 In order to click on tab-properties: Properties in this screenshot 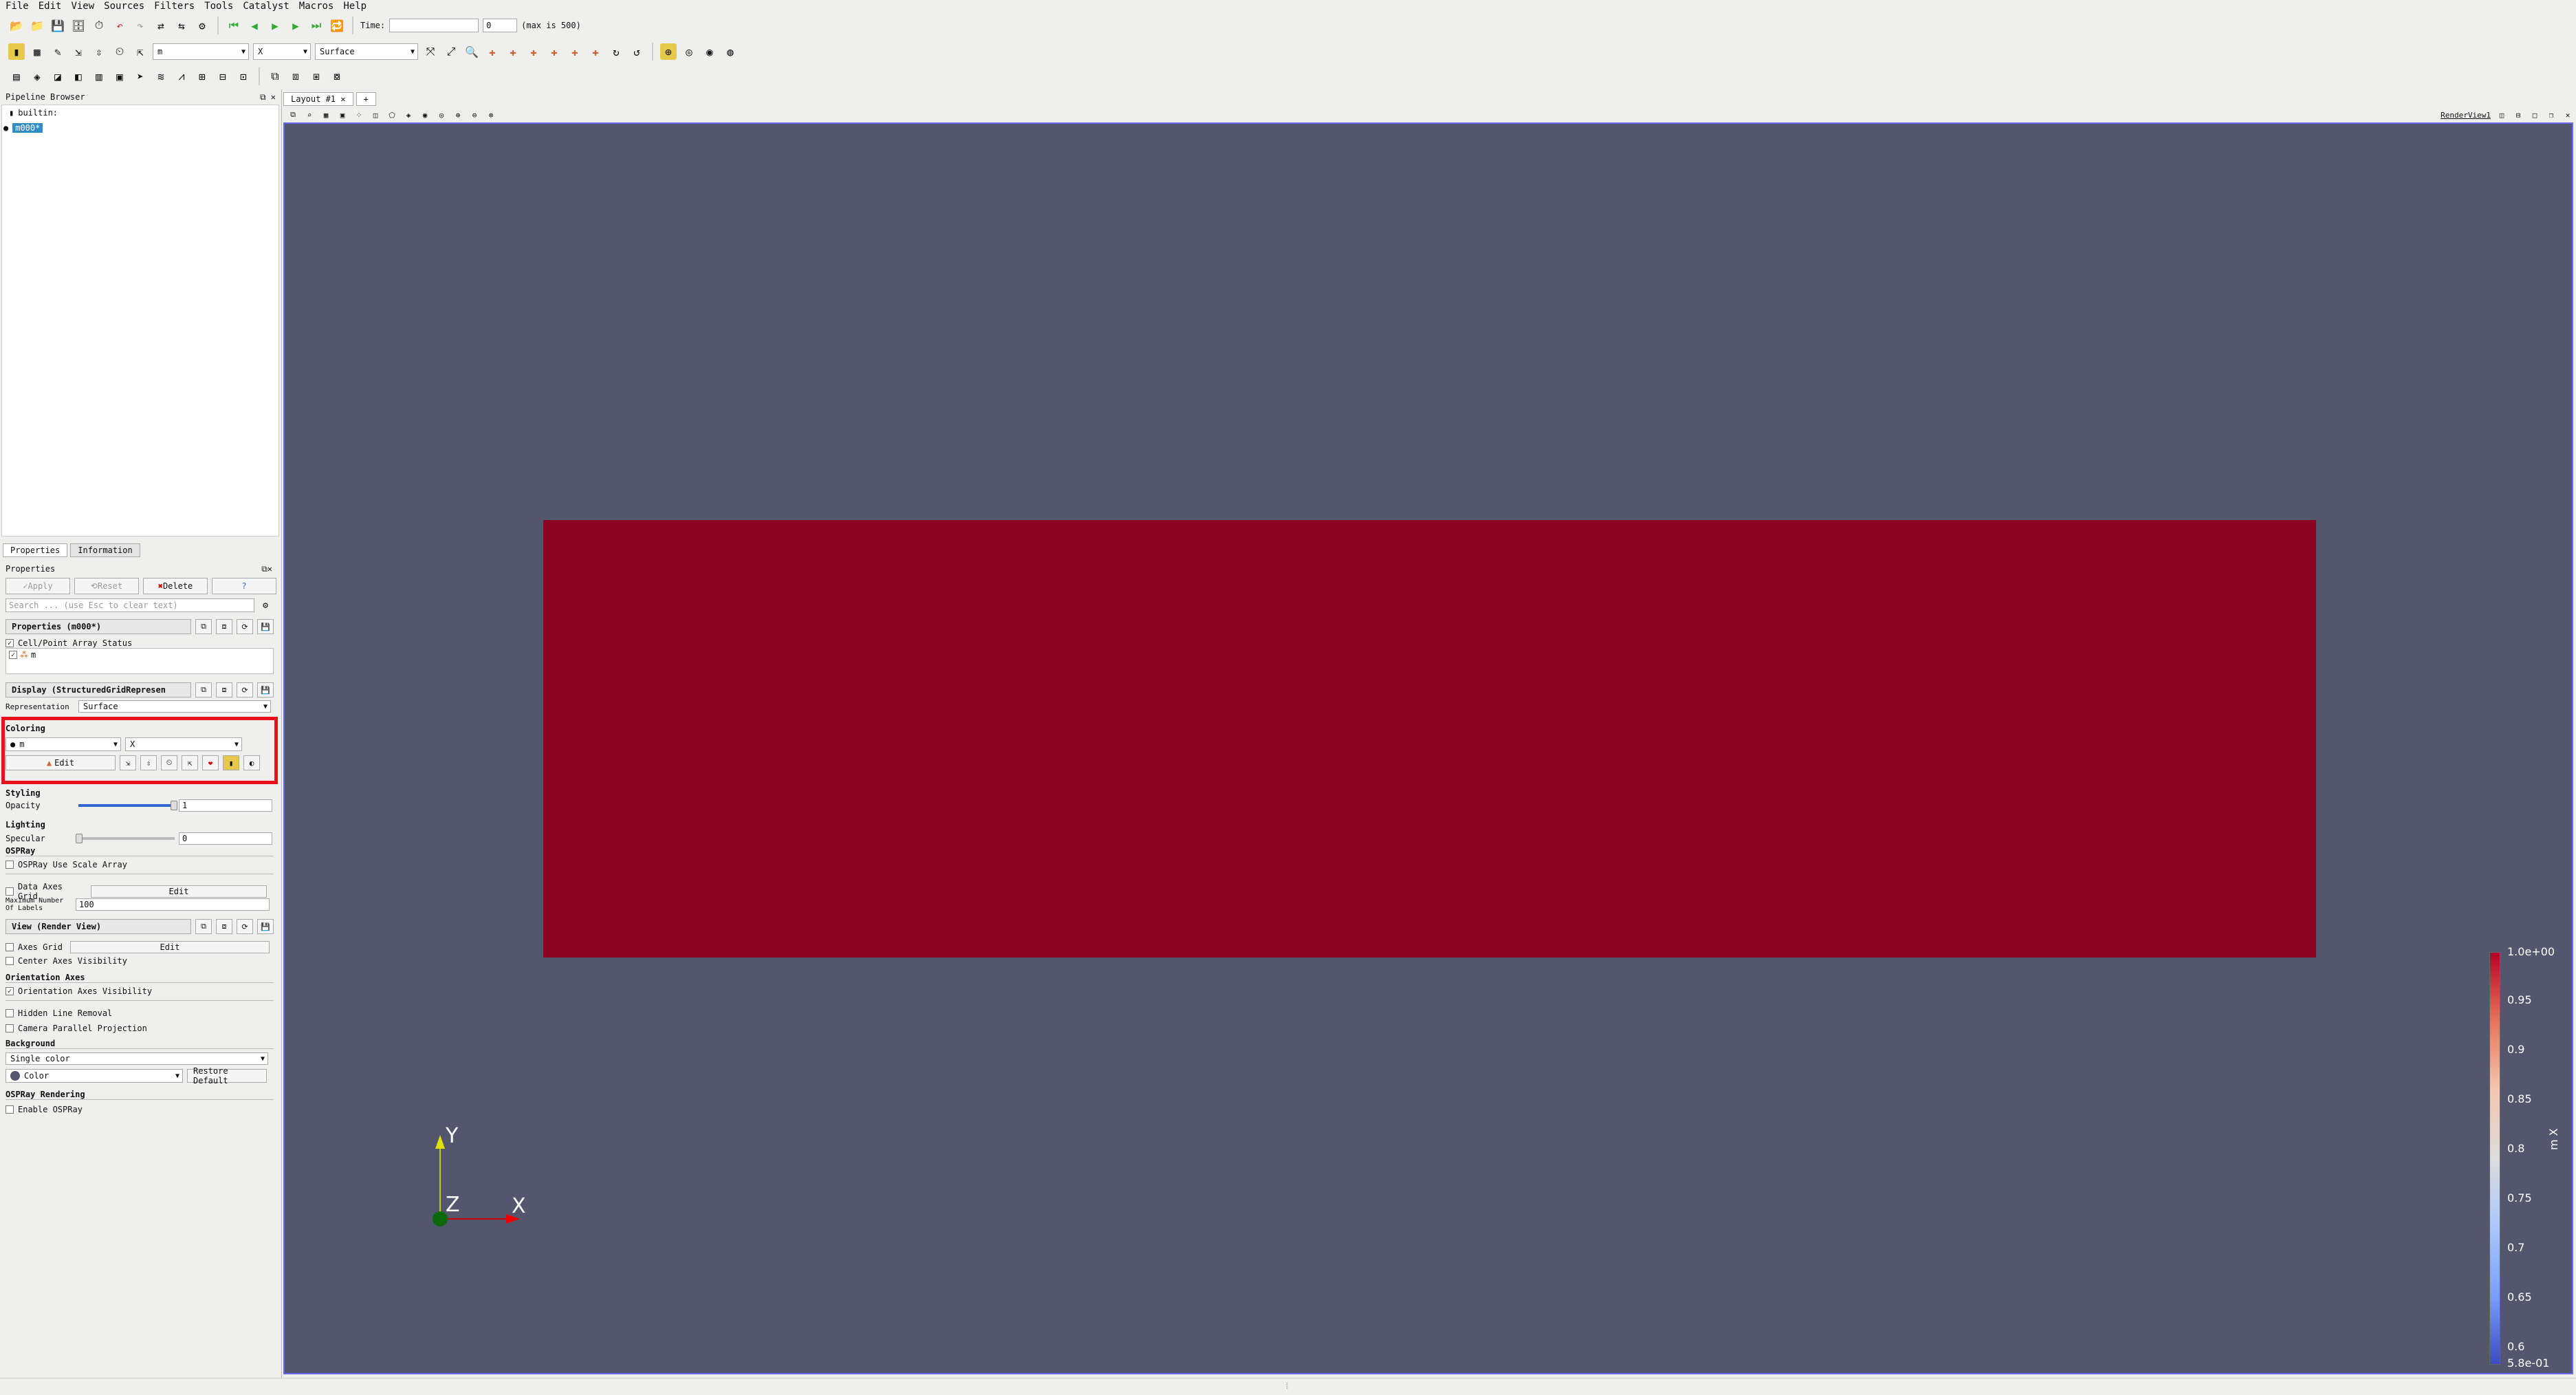, I will do `click(35, 550)`.